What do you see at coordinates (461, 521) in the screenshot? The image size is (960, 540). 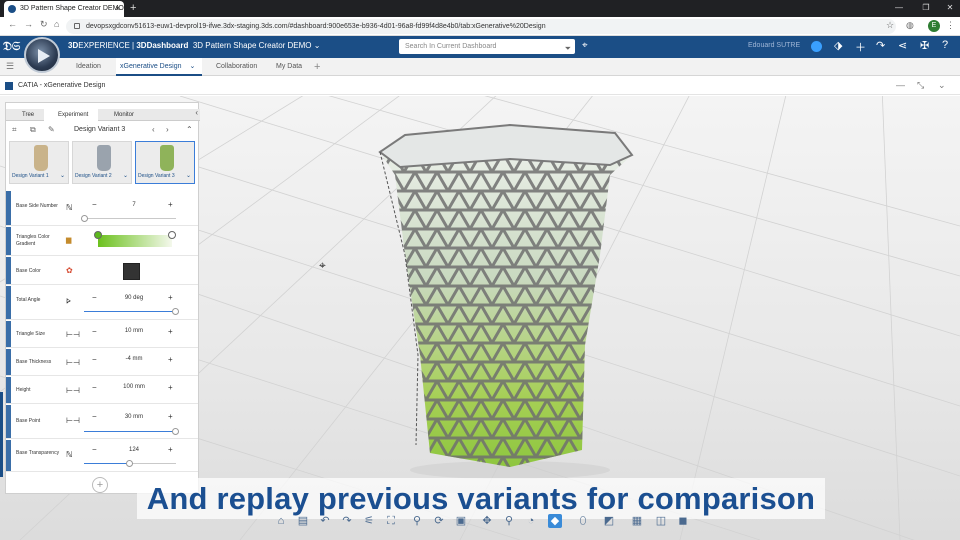 I see `view-cube-icon: ▣` at bounding box center [461, 521].